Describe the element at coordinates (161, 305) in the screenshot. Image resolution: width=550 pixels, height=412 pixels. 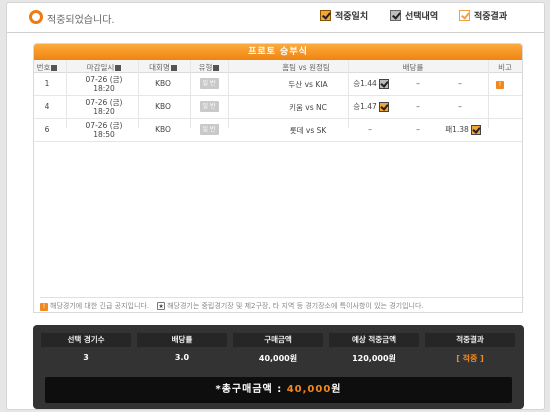
I see `star-icon: ★` at that location.